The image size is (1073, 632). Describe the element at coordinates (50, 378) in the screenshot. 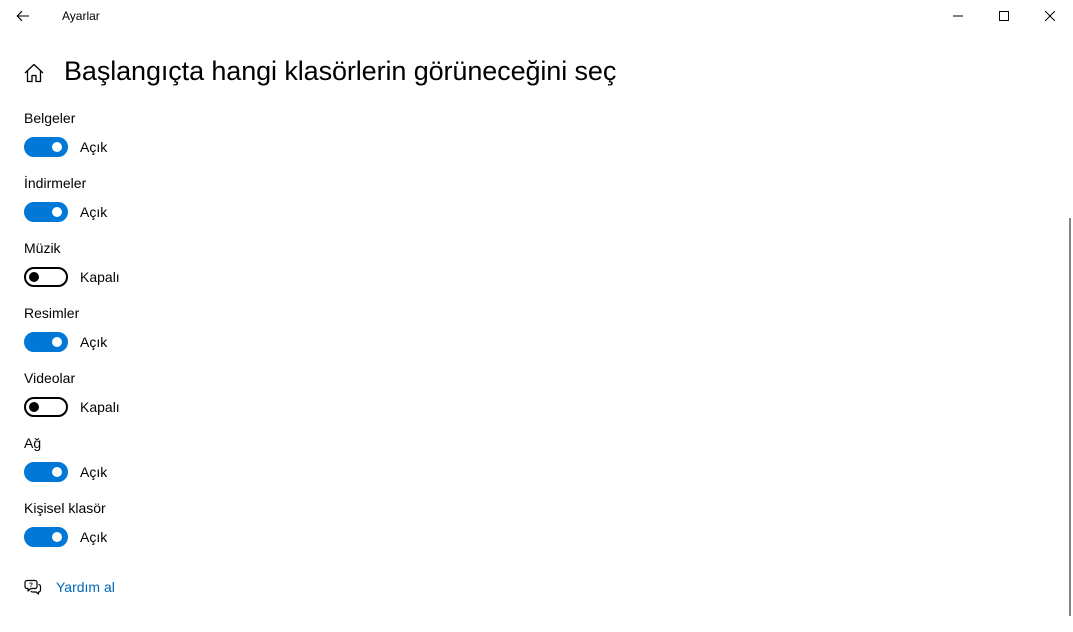

I see `setting-label: Videolar` at that location.